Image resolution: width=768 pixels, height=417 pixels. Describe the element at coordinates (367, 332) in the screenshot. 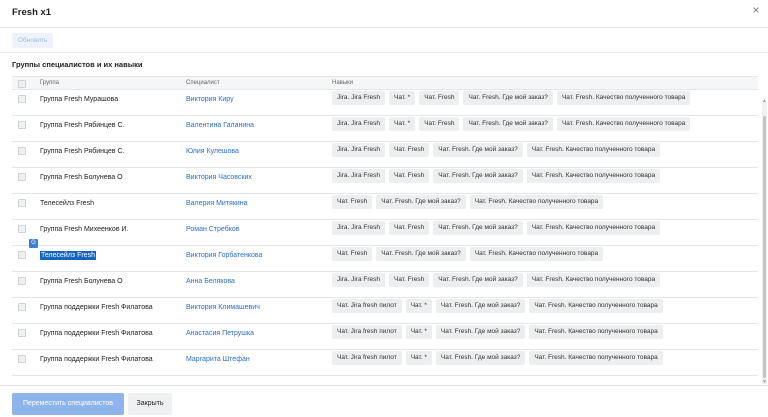

I see `skill-tag: Чат. Jira fresh пилот` at that location.